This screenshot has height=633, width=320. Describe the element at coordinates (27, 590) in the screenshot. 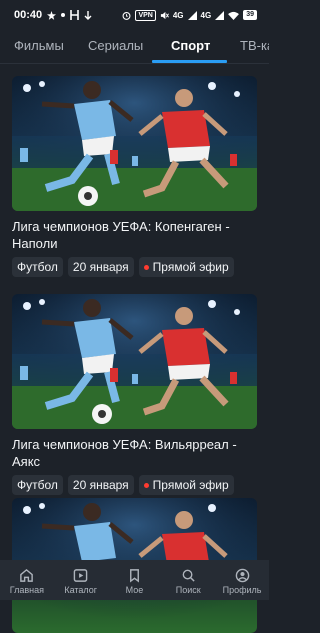

I see `nav-home-label: Главная` at that location.